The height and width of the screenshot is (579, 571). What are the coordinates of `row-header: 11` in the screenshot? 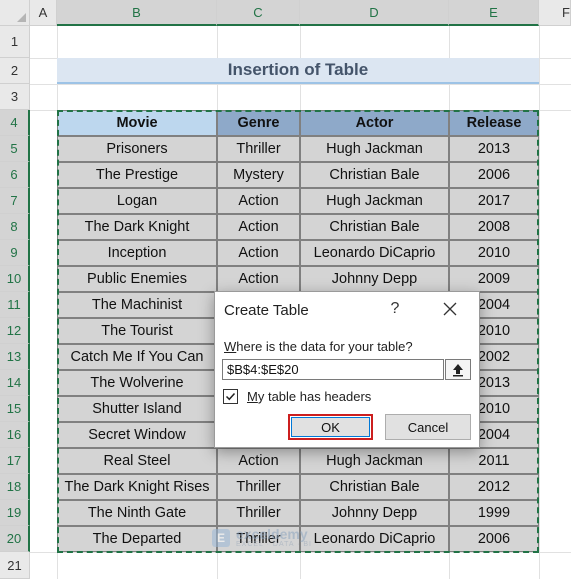 It's located at (15, 305).